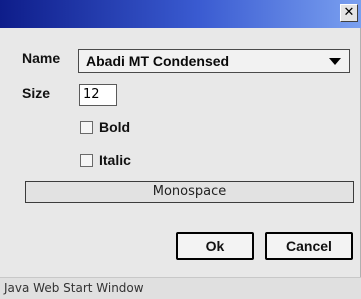  I want to click on cancel-button: Cancel, so click(309, 246).